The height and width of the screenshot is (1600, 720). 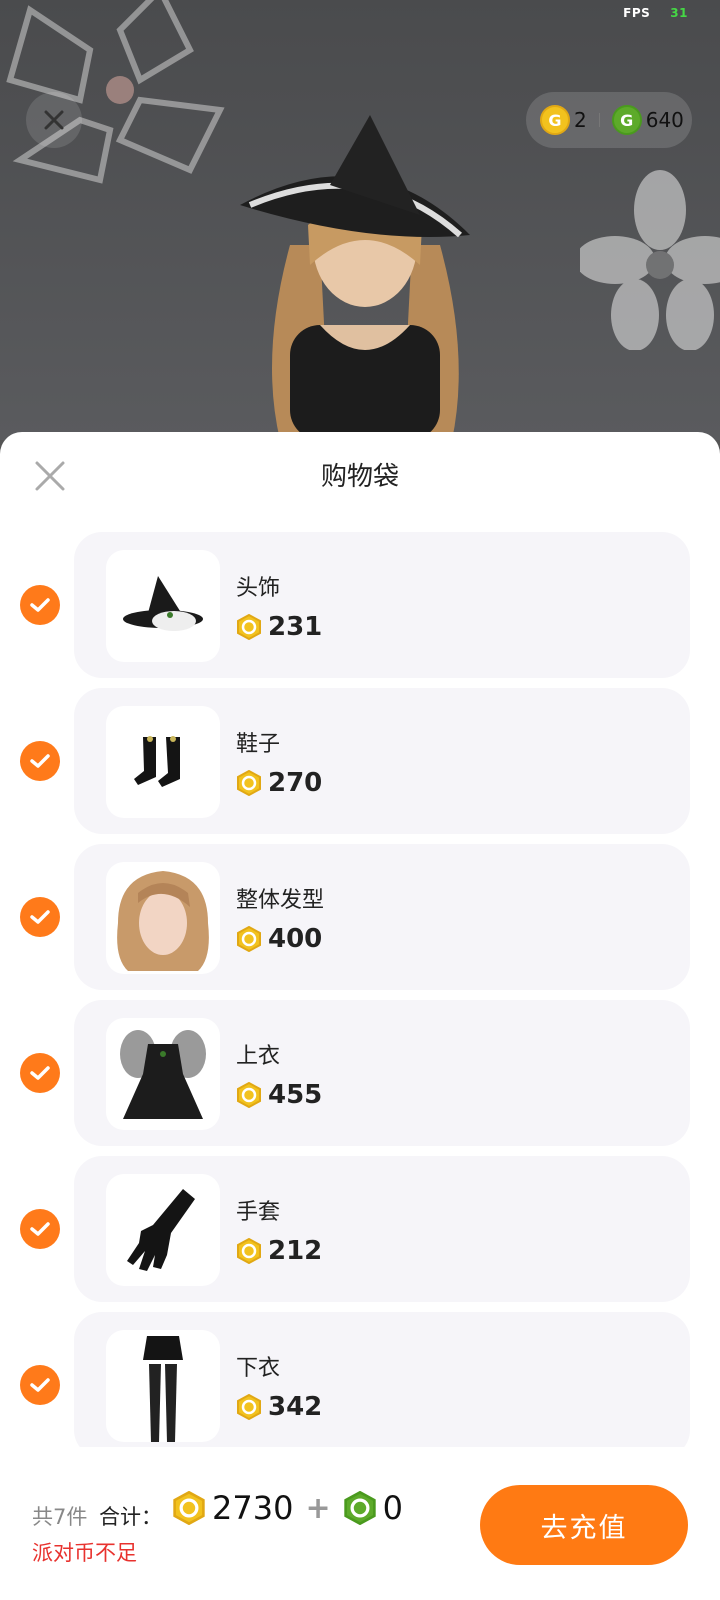 What do you see at coordinates (258, 744) in the screenshot?
I see `item-name: 鞋子` at bounding box center [258, 744].